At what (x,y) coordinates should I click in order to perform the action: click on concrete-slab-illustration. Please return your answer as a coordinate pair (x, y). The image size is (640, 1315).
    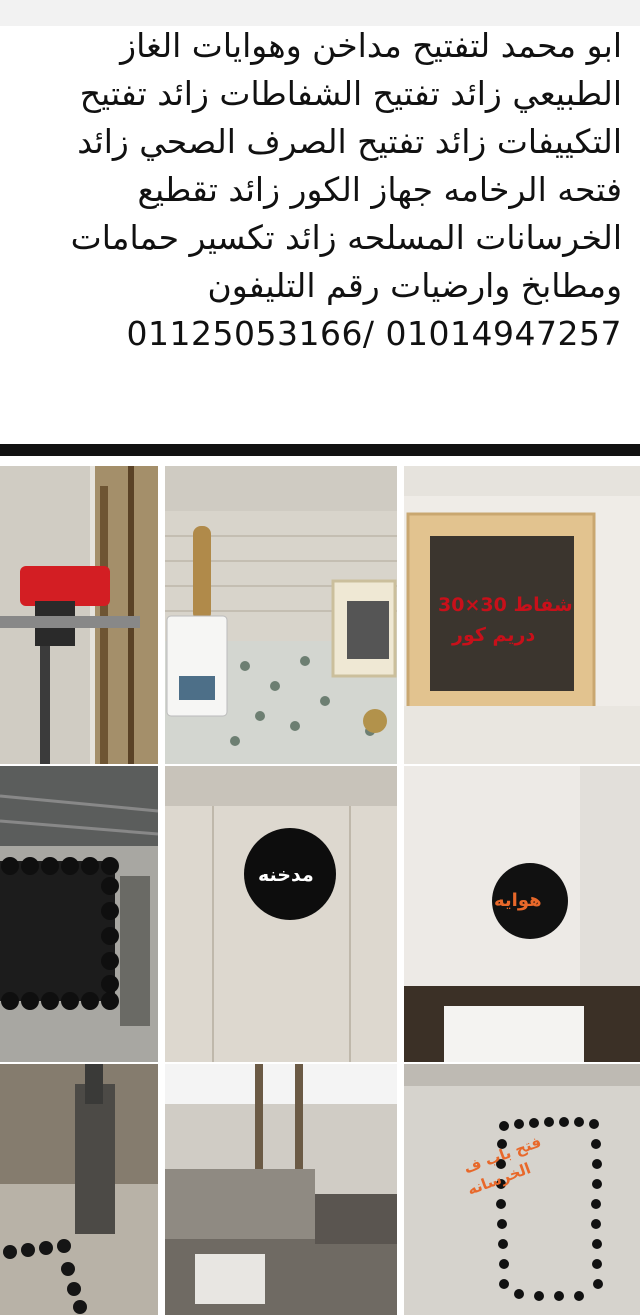
    Looking at the image, I should click on (281, 1189).